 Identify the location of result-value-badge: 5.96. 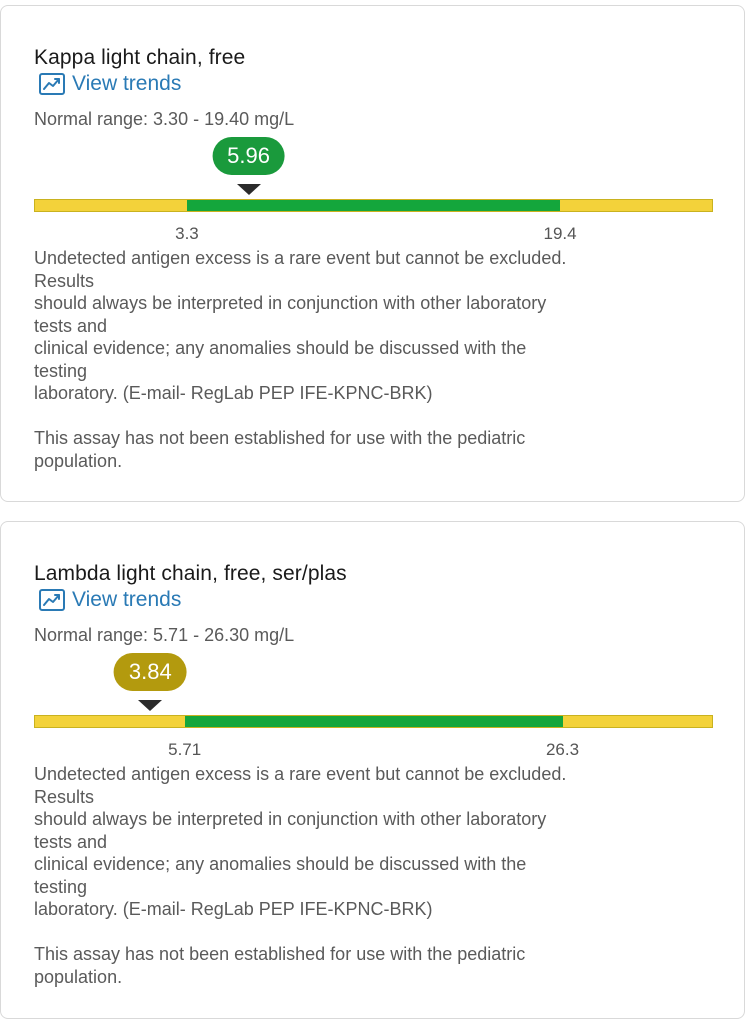
(248, 156).